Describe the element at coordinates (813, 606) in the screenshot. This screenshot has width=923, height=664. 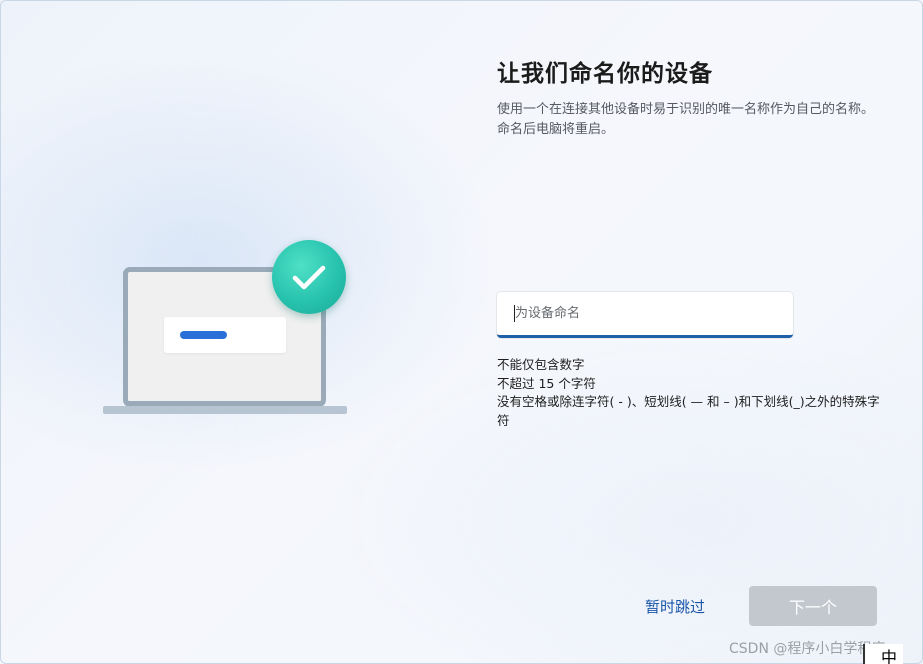
I see `next-button: 下一个` at that location.